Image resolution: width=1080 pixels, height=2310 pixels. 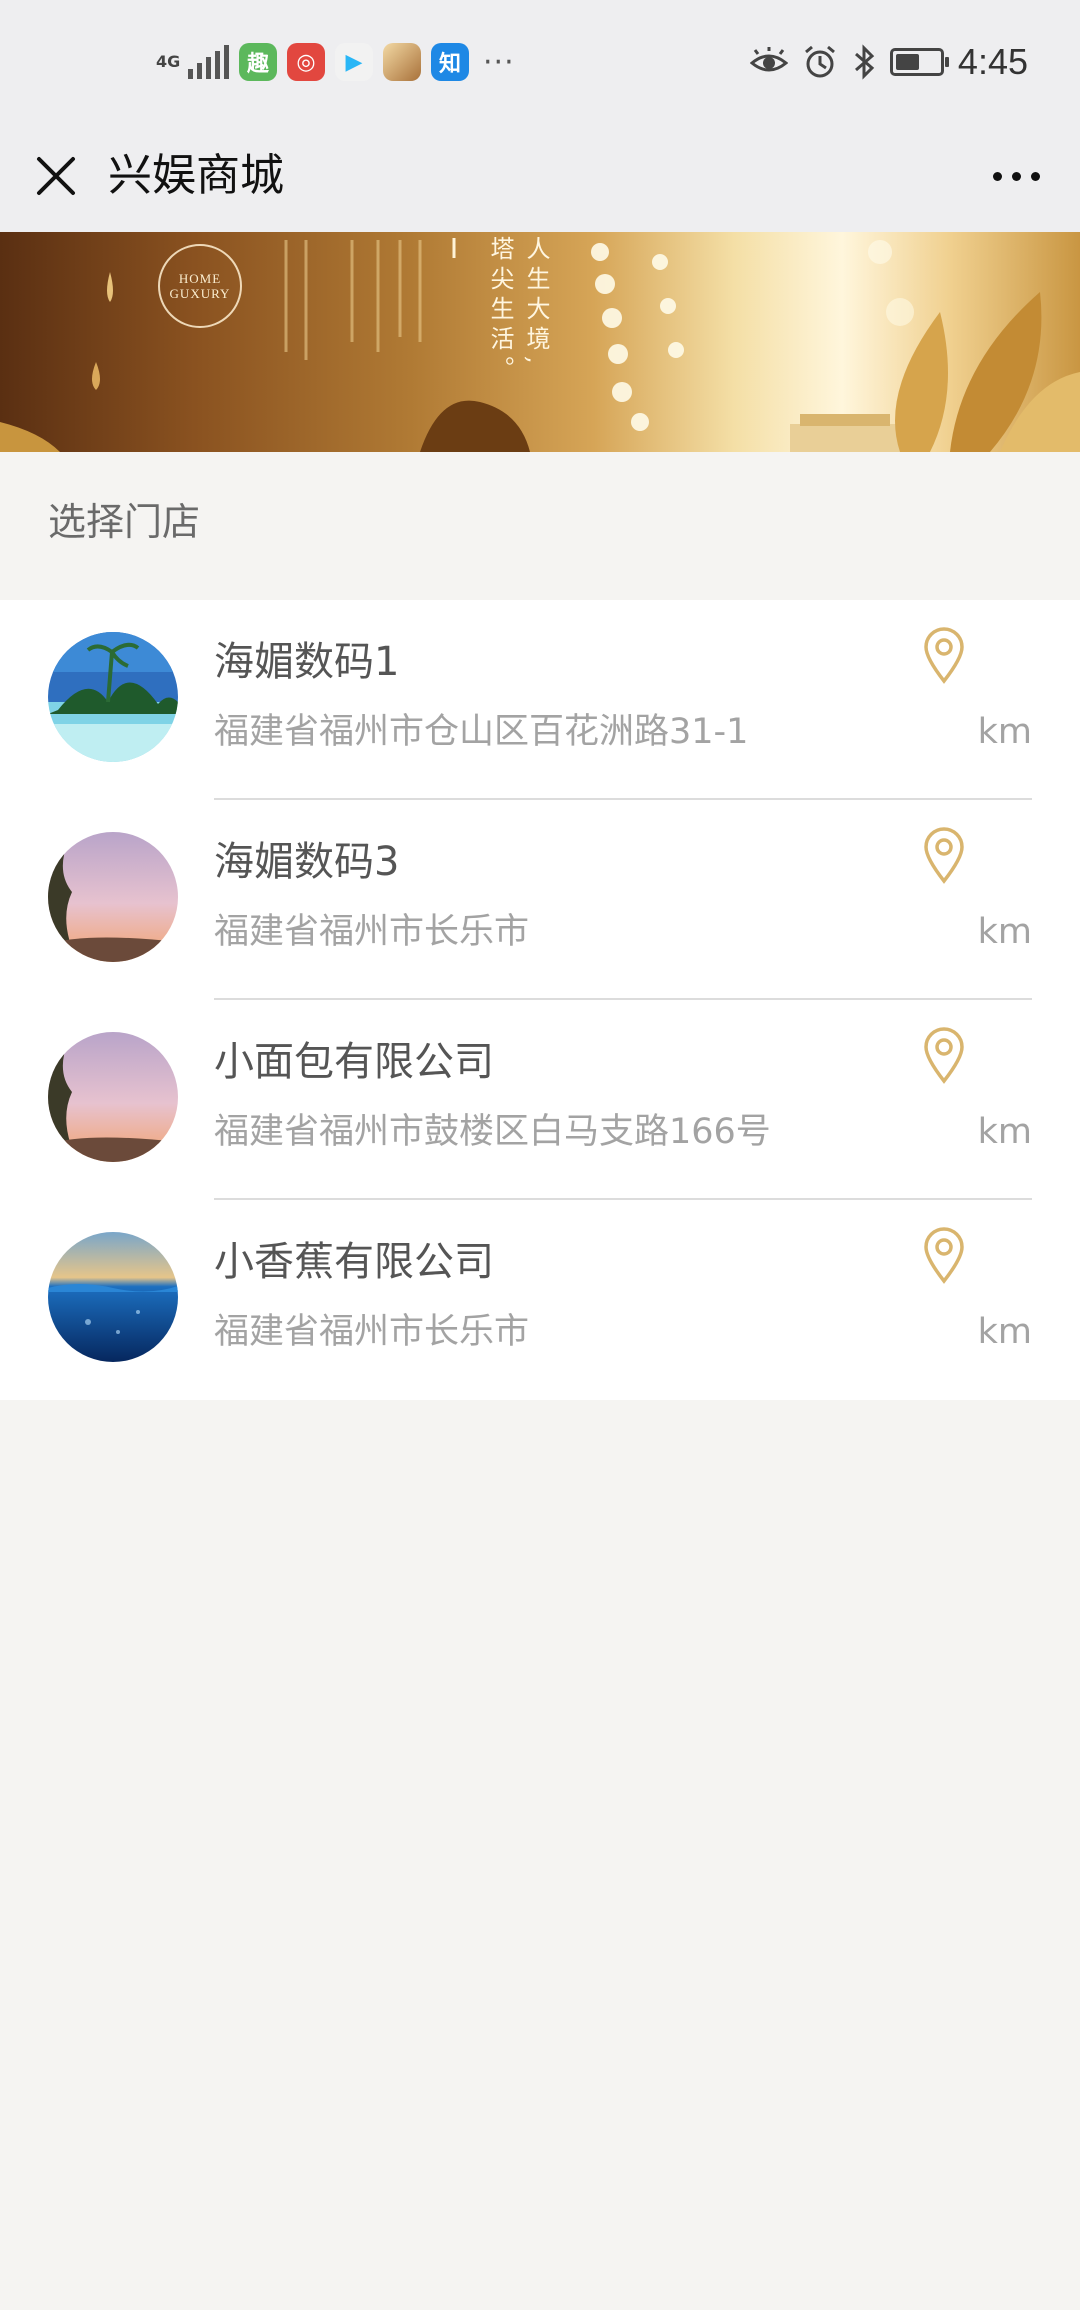 What do you see at coordinates (540, 900) in the screenshot?
I see `store-list-item: 海媚数码3 福建省福州市长乐市 km` at bounding box center [540, 900].